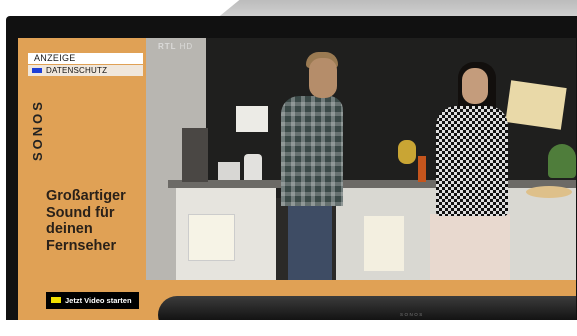 The height and width of the screenshot is (336, 577). Describe the element at coordinates (86, 196) in the screenshot. I see `headline-line: Großartiger` at that location.